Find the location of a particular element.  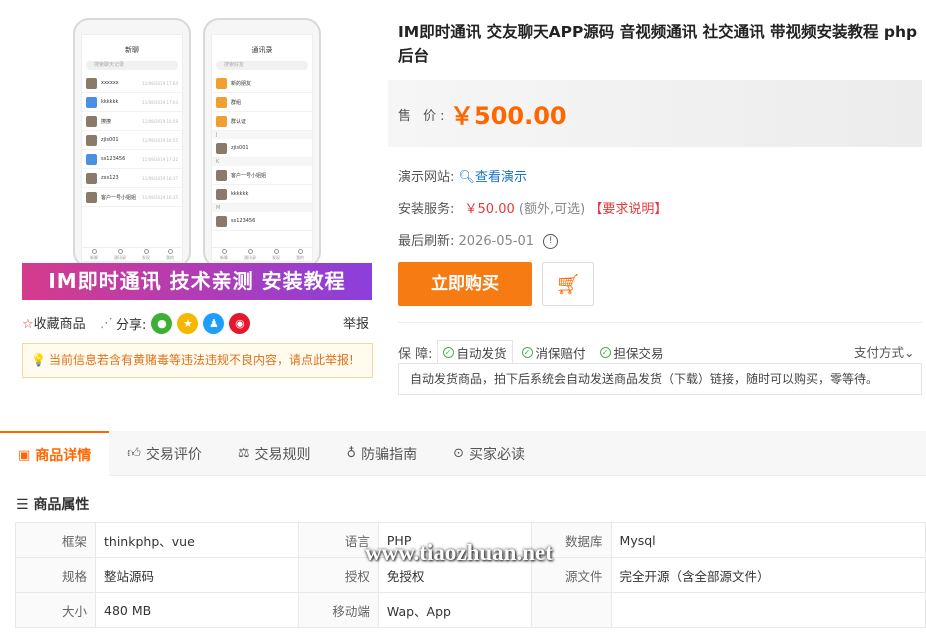

divider is located at coordinates (660, 322).